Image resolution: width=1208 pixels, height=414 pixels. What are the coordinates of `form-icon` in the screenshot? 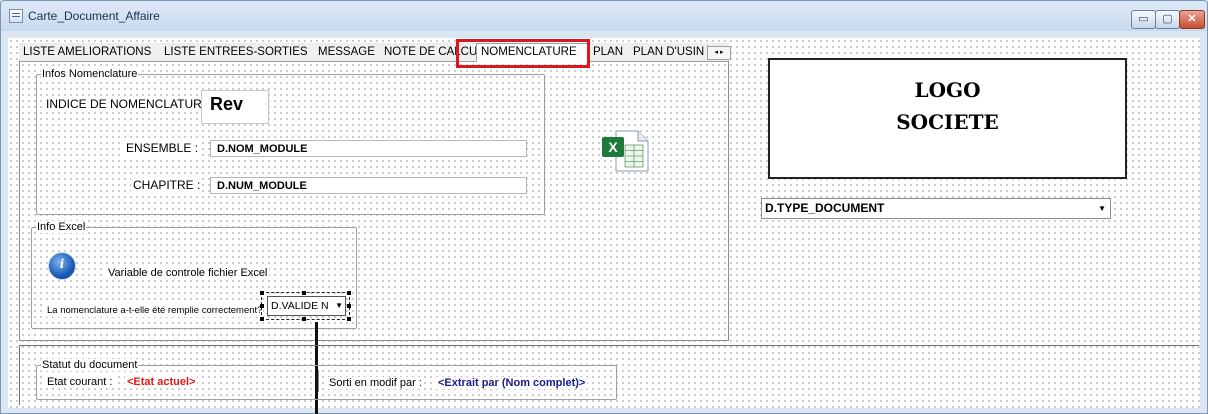 It's located at (16, 16).